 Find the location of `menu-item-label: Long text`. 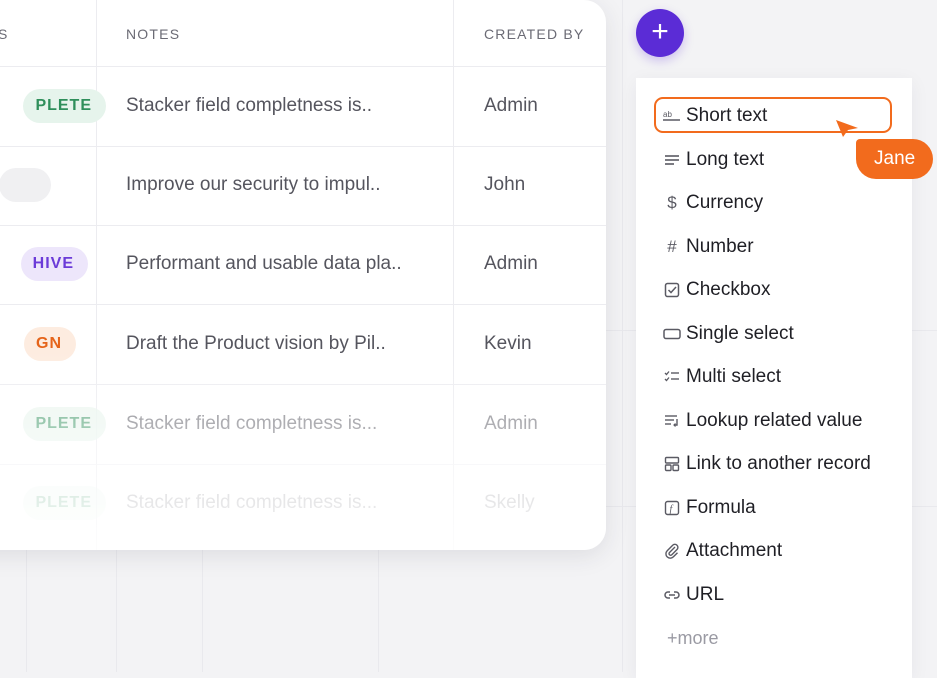

menu-item-label: Long text is located at coordinates (725, 159).